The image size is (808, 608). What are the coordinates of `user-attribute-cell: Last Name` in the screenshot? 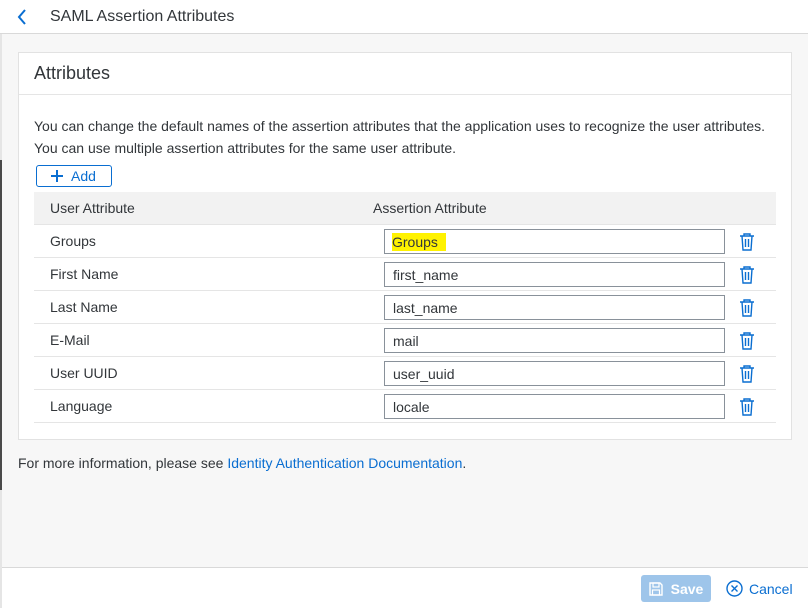 It's located at (84, 307).